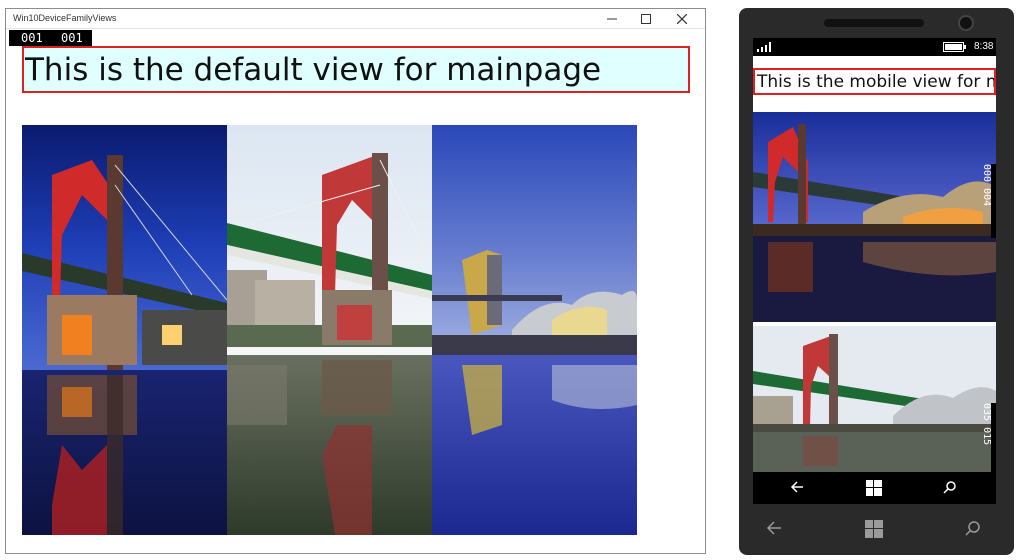  I want to click on soft-nav-bar, so click(874, 488).